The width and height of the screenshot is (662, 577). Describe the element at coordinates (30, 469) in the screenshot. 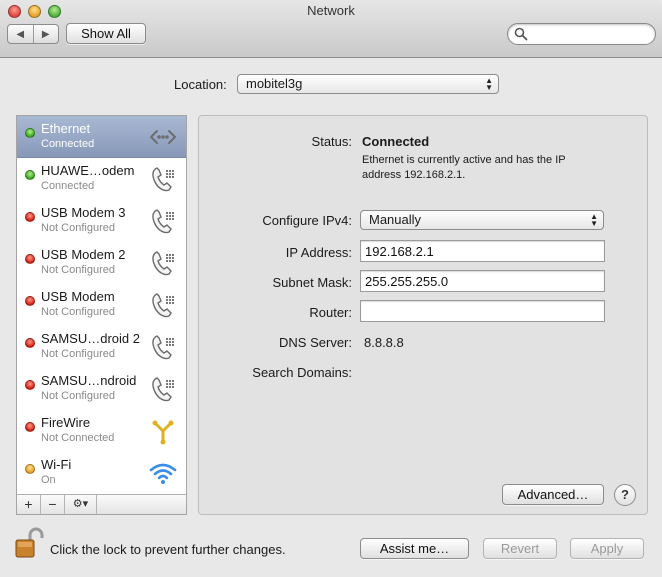

I see `status-yellow-icon` at that location.